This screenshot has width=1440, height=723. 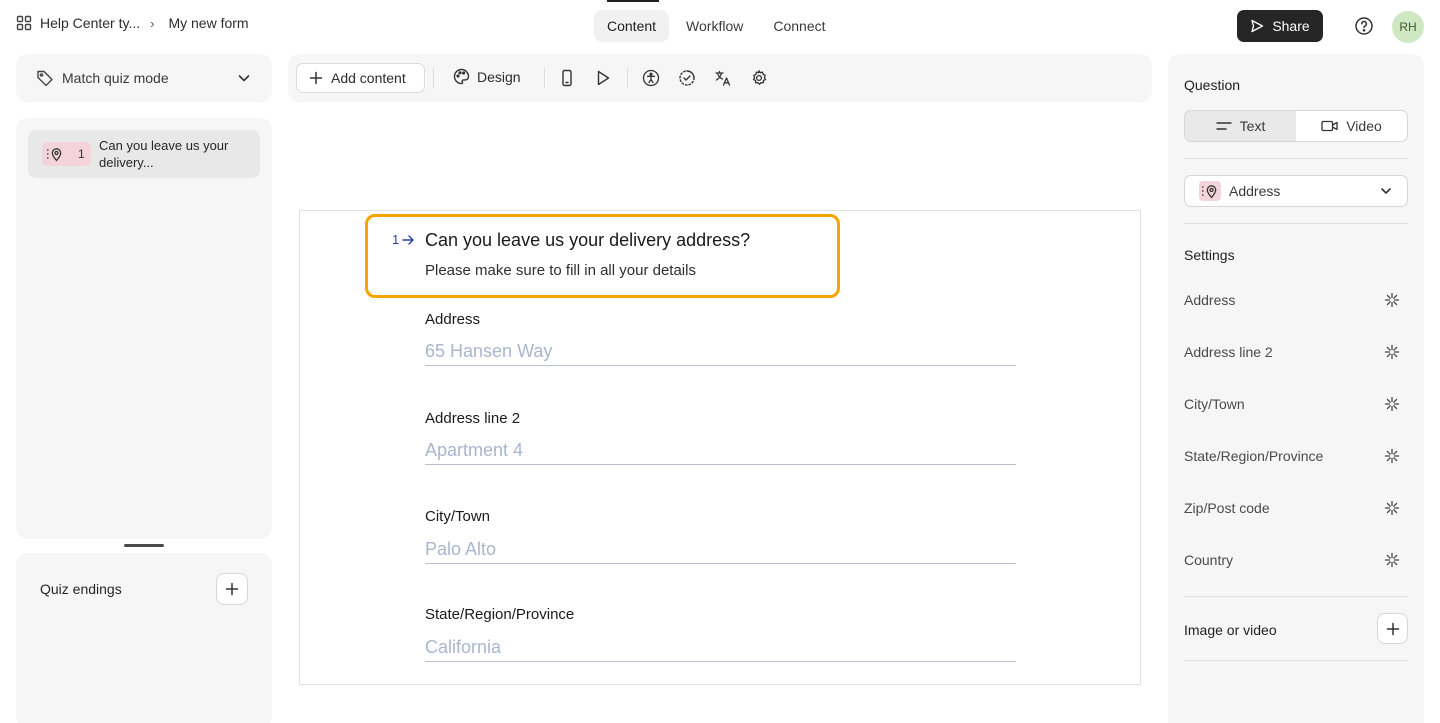 What do you see at coordinates (651, 78) in the screenshot?
I see `accessibility-icon` at bounding box center [651, 78].